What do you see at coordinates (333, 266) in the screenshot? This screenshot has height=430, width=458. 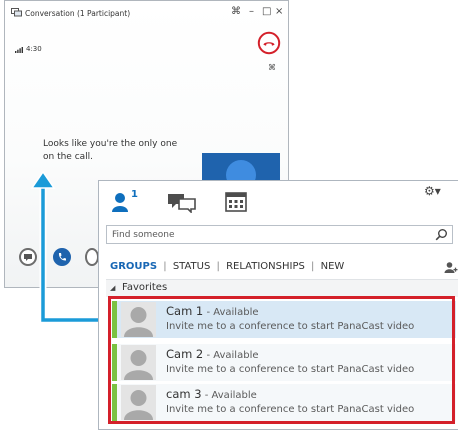 I see `filter-new: NEW` at bounding box center [333, 266].